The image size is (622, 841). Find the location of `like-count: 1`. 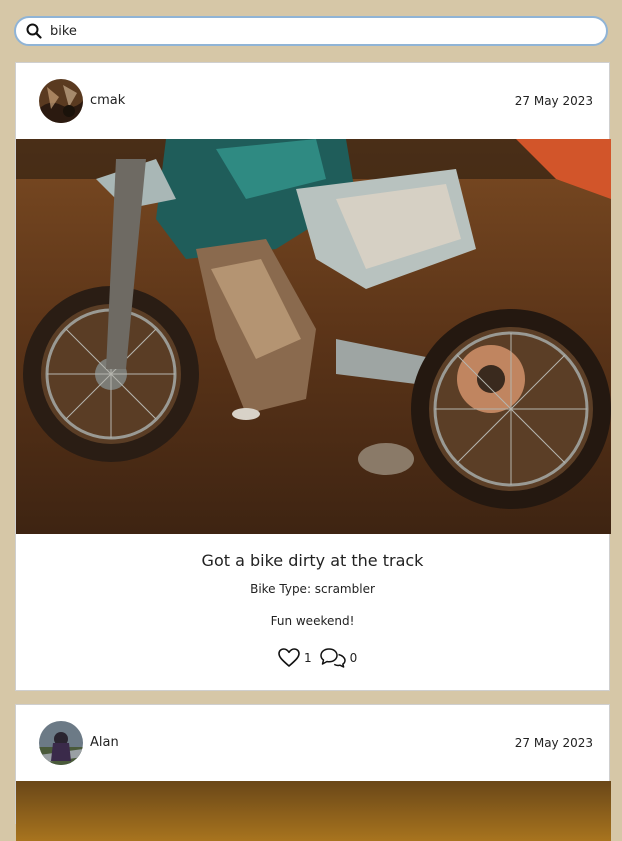

like-count: 1 is located at coordinates (308, 658).